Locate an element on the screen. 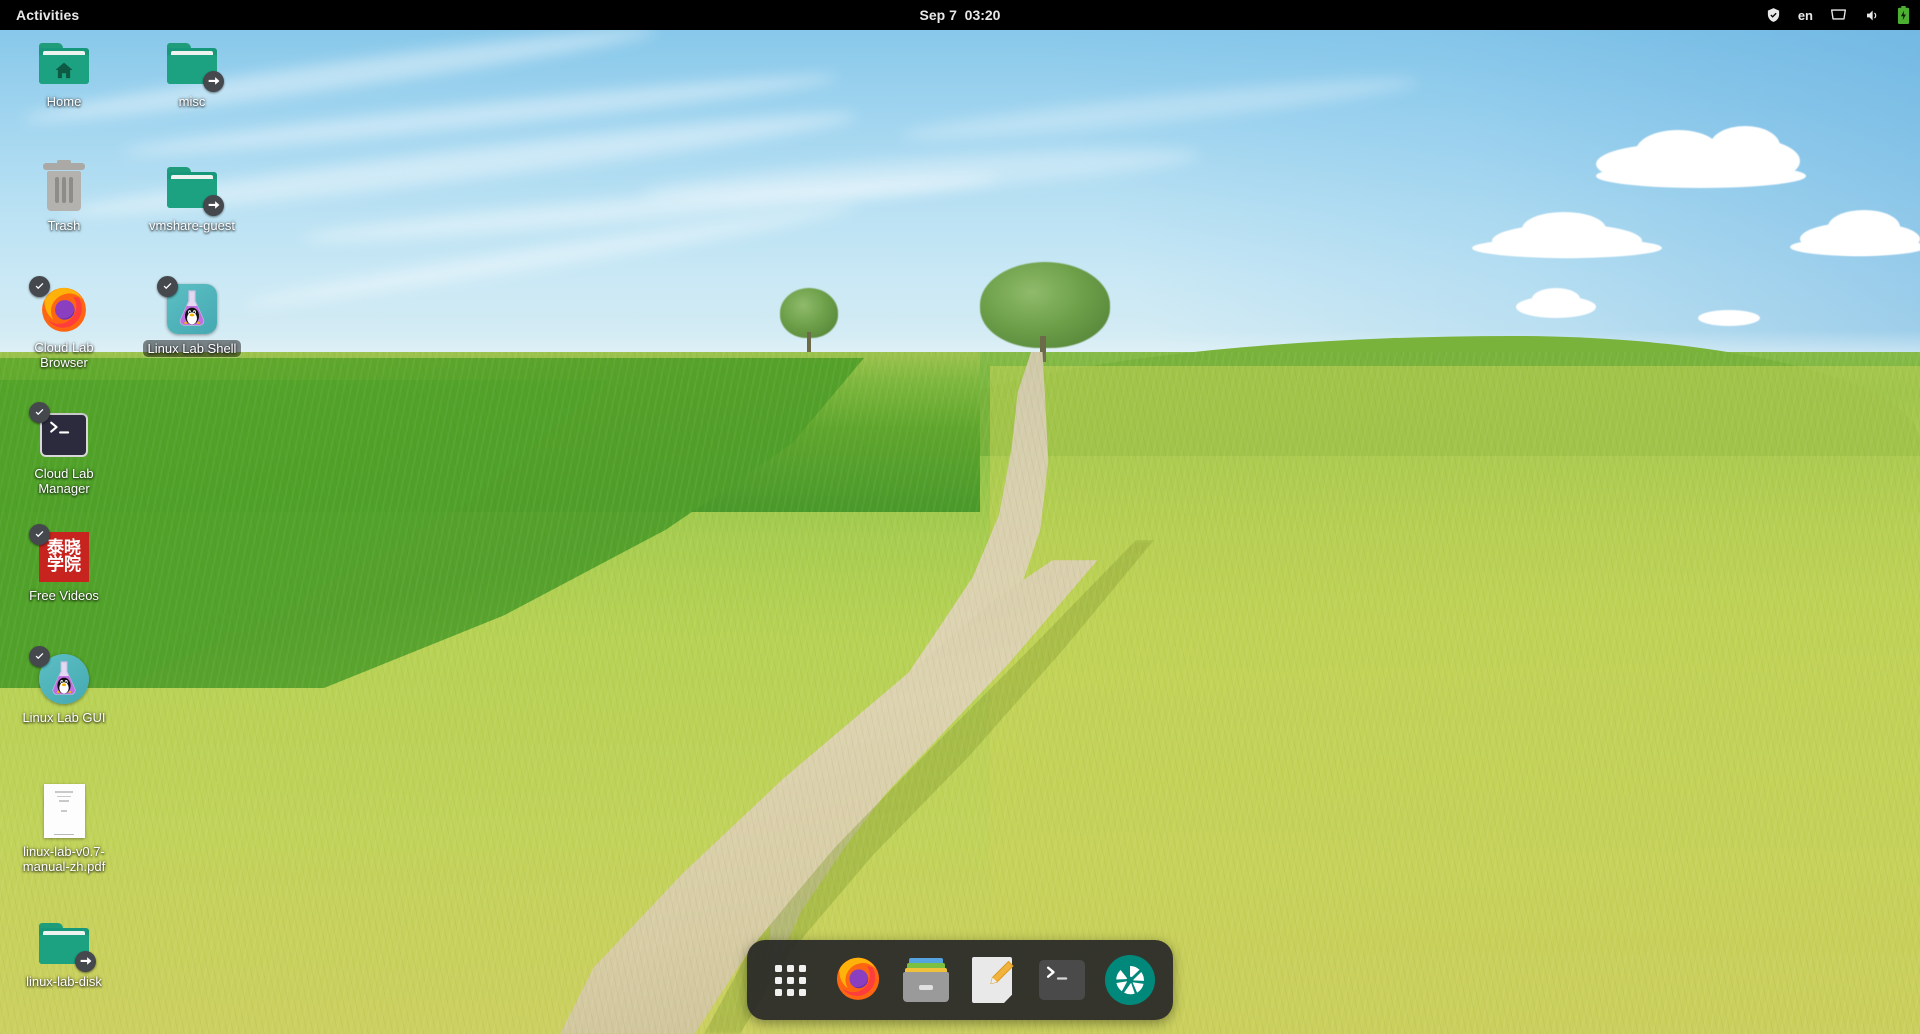 The image size is (1920, 1034). display-icon is located at coordinates (1838, 15).